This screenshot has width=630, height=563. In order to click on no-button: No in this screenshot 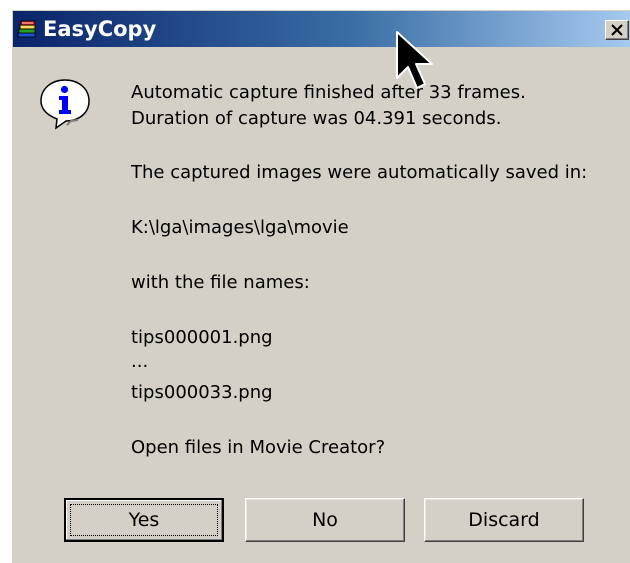, I will do `click(325, 520)`.